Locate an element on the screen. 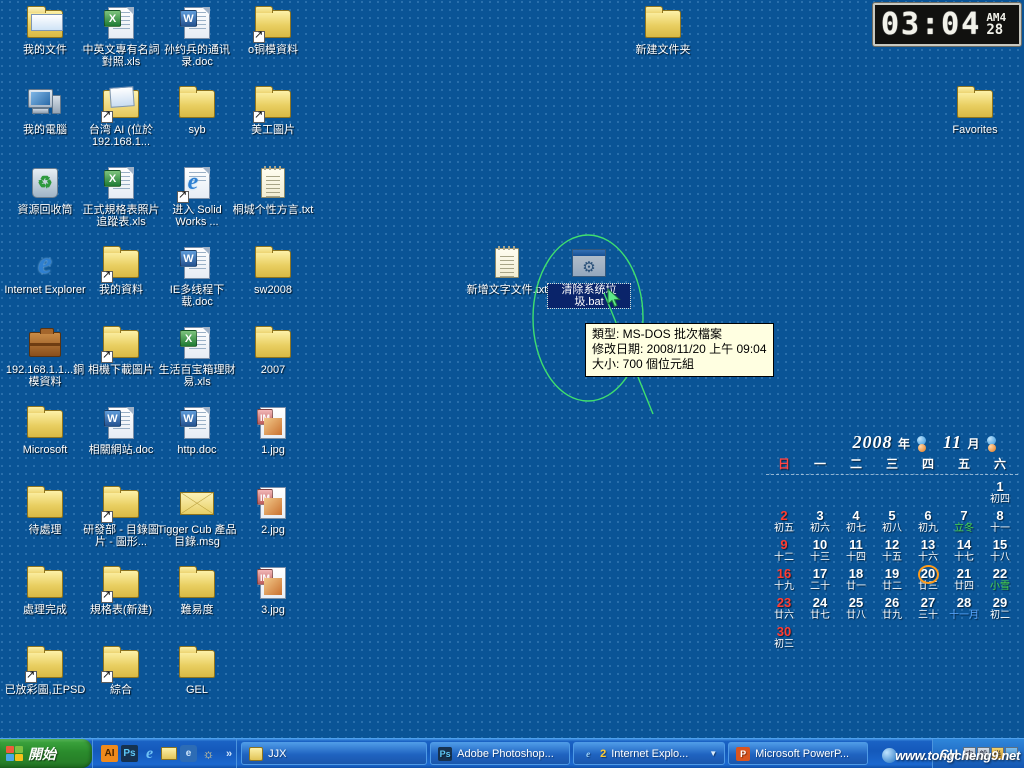 The width and height of the screenshot is (1024, 768). start-button: 開始 is located at coordinates (46, 753).